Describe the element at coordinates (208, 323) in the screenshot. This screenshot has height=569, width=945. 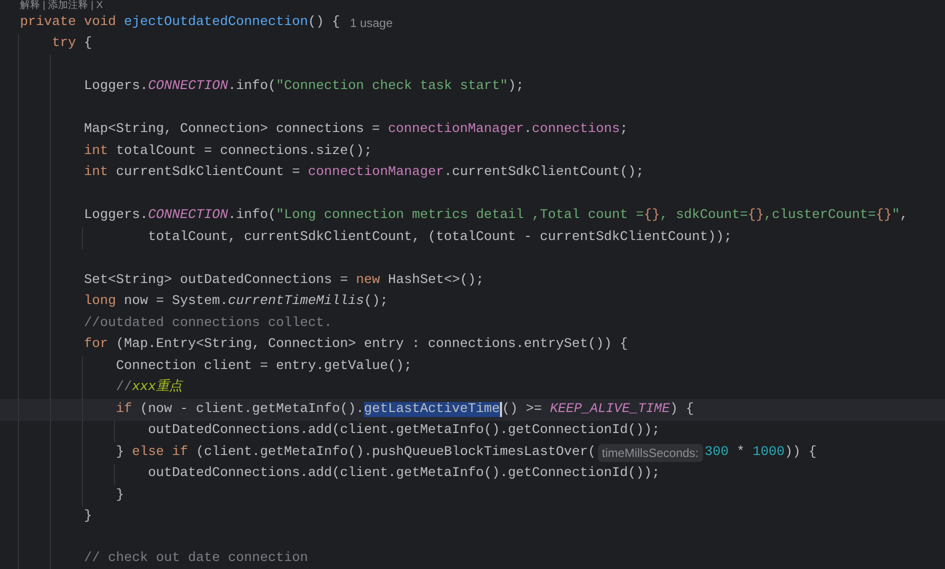
I see `code-text: //outdated connections collect.` at that location.